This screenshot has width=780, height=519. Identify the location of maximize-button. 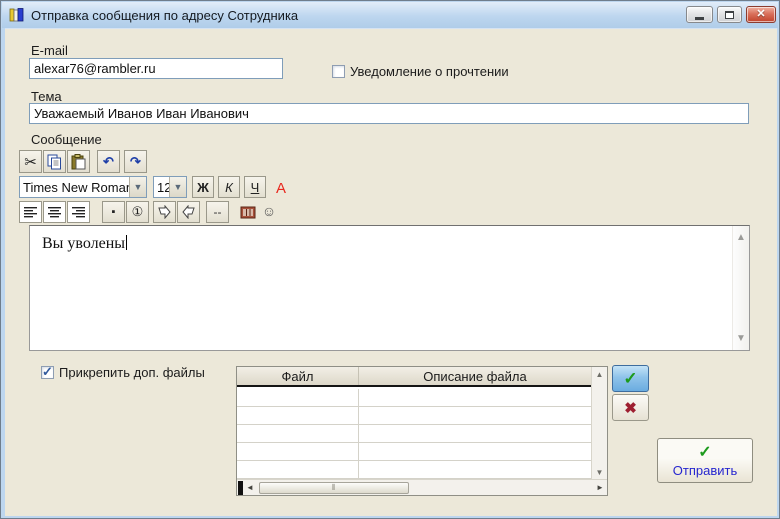
(729, 14).